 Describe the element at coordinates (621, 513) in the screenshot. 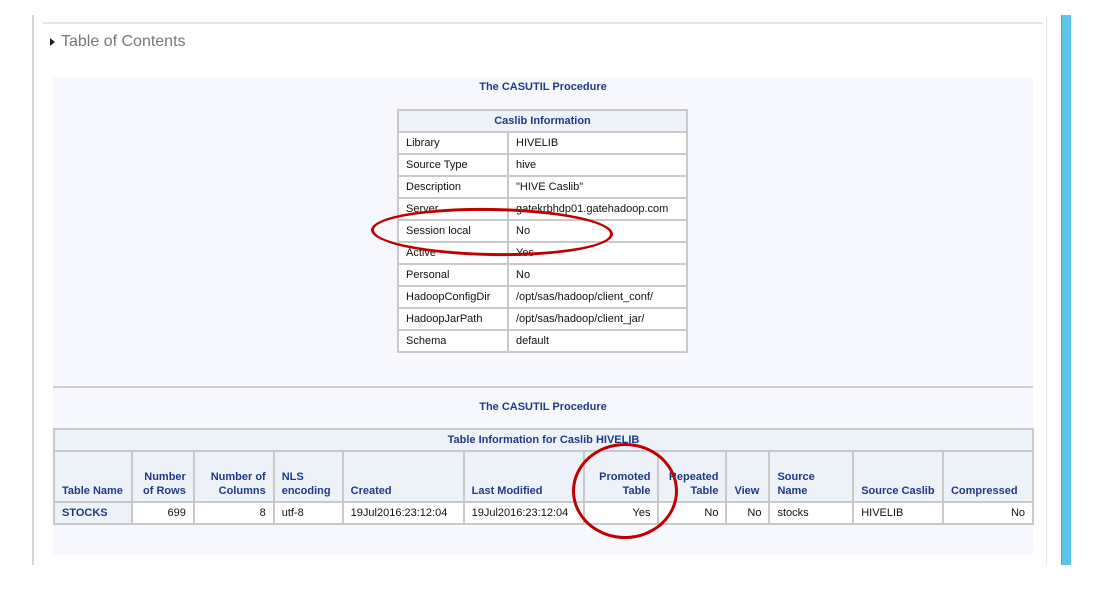

I see `table-cell: Yes` at that location.